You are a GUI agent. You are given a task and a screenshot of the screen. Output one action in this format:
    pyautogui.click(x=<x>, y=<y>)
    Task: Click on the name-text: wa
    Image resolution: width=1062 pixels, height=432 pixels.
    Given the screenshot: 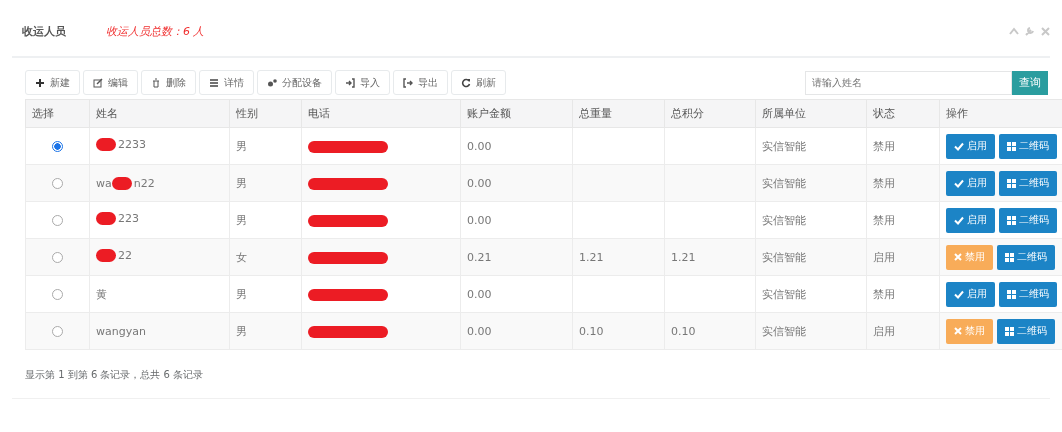 What is the action you would take?
    pyautogui.click(x=104, y=183)
    